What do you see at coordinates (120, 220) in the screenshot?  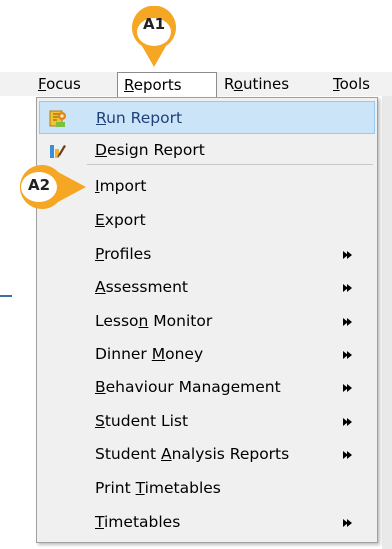 I see `menu-item-label: Export` at bounding box center [120, 220].